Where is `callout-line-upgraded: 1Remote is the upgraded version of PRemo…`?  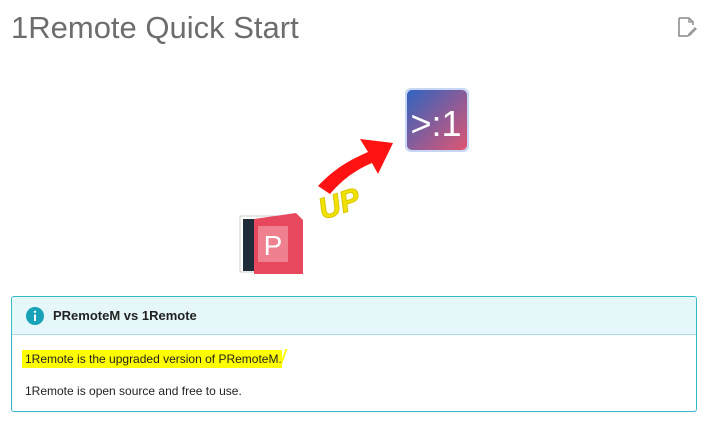 callout-line-upgraded: 1Remote is the upgraded version of PRemo… is located at coordinates (155, 358).